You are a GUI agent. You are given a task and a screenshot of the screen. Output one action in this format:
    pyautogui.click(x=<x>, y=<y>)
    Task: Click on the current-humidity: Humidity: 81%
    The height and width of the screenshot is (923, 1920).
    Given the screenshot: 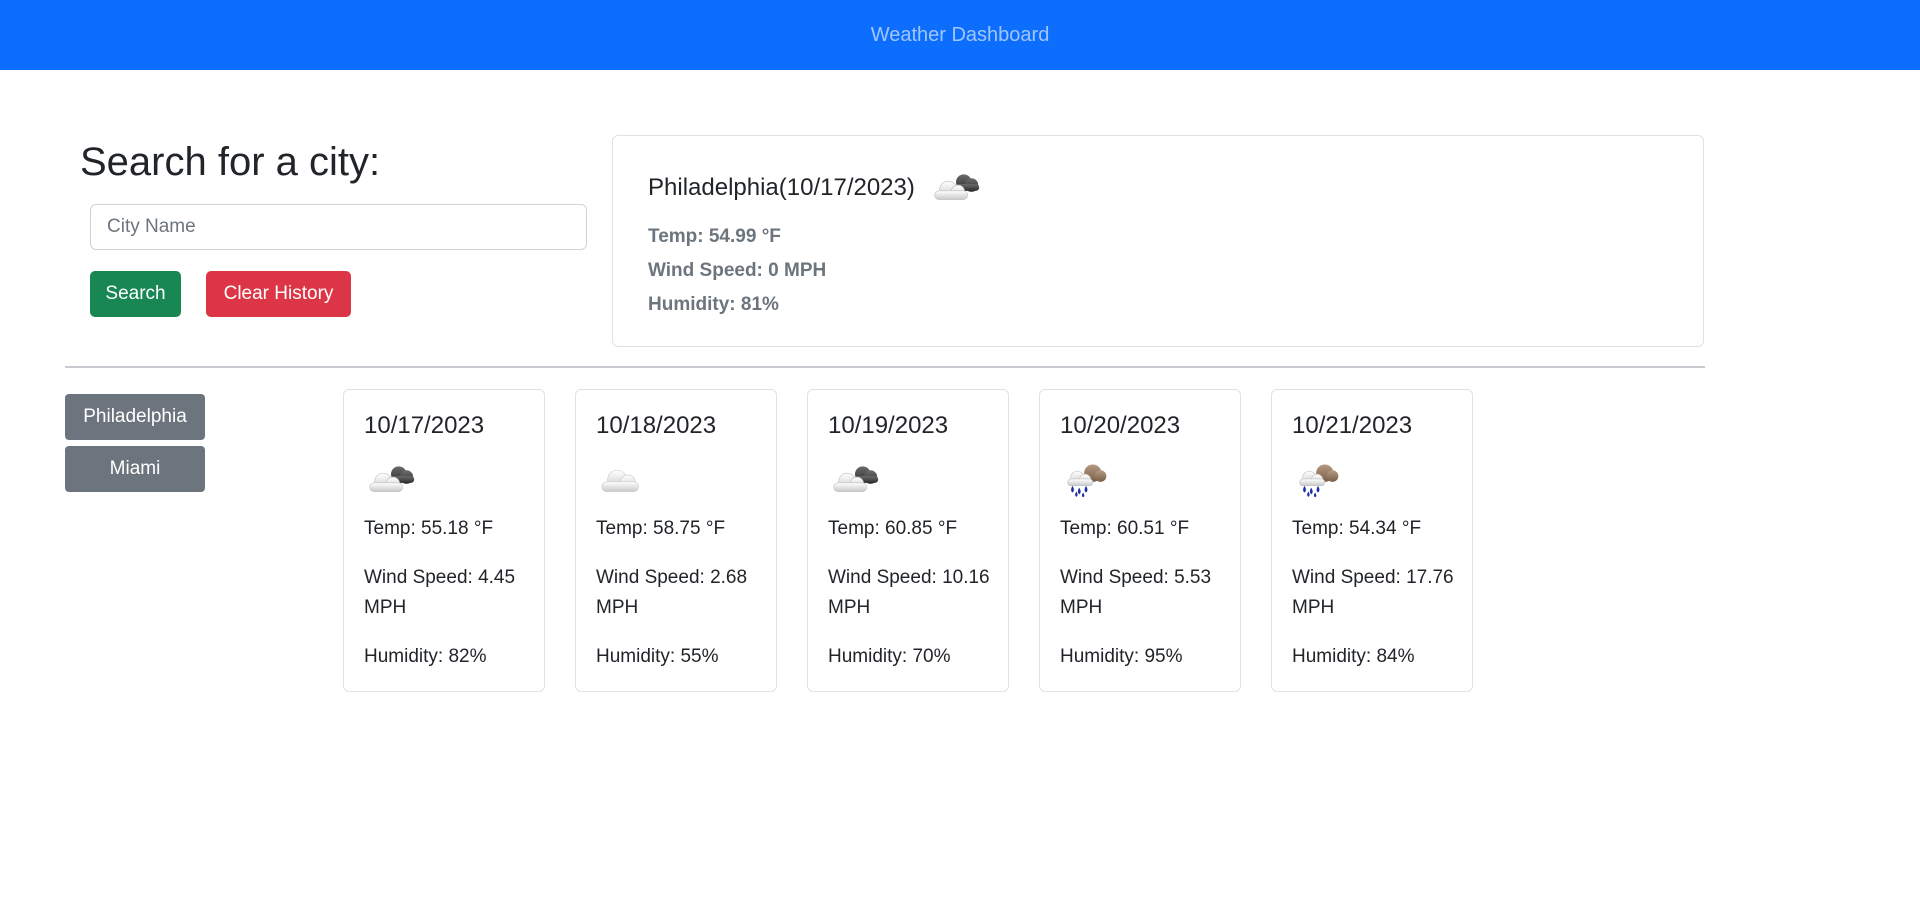 What is the action you would take?
    pyautogui.click(x=713, y=304)
    